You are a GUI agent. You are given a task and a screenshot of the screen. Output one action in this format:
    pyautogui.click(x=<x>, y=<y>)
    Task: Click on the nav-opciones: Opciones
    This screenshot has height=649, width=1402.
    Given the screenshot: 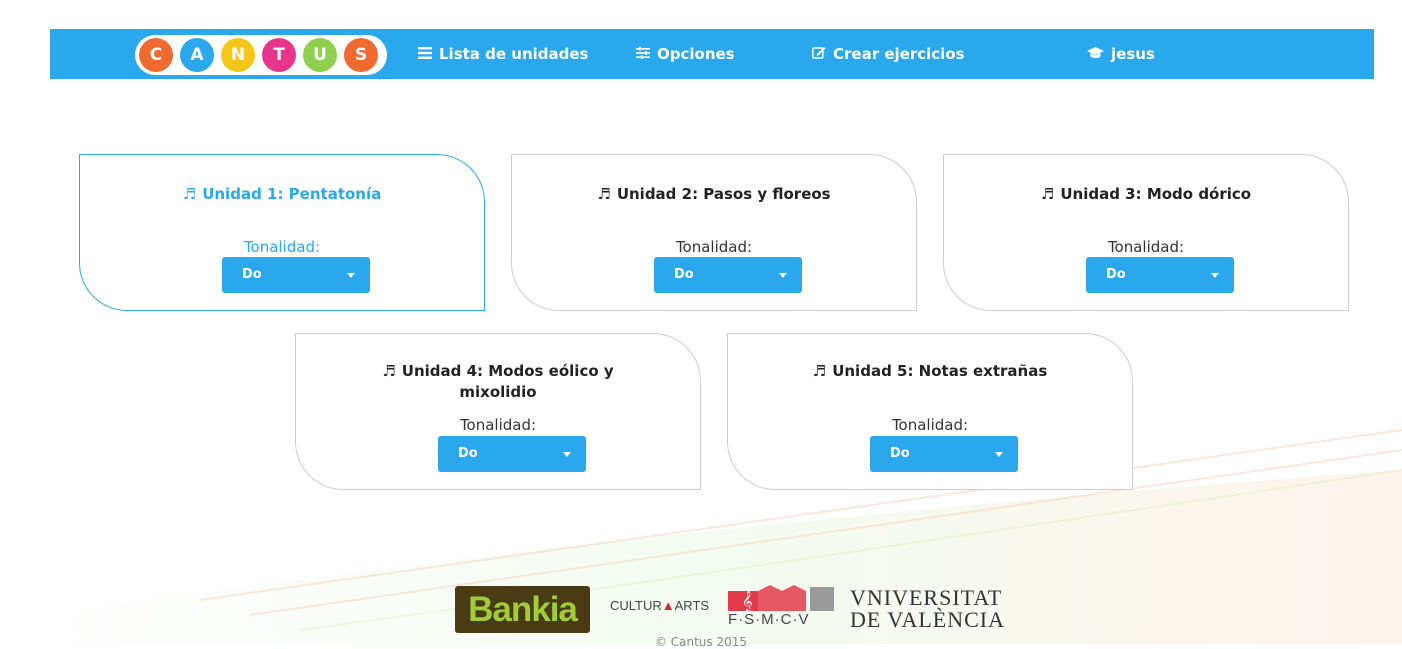 What is the action you would take?
    pyautogui.click(x=685, y=54)
    